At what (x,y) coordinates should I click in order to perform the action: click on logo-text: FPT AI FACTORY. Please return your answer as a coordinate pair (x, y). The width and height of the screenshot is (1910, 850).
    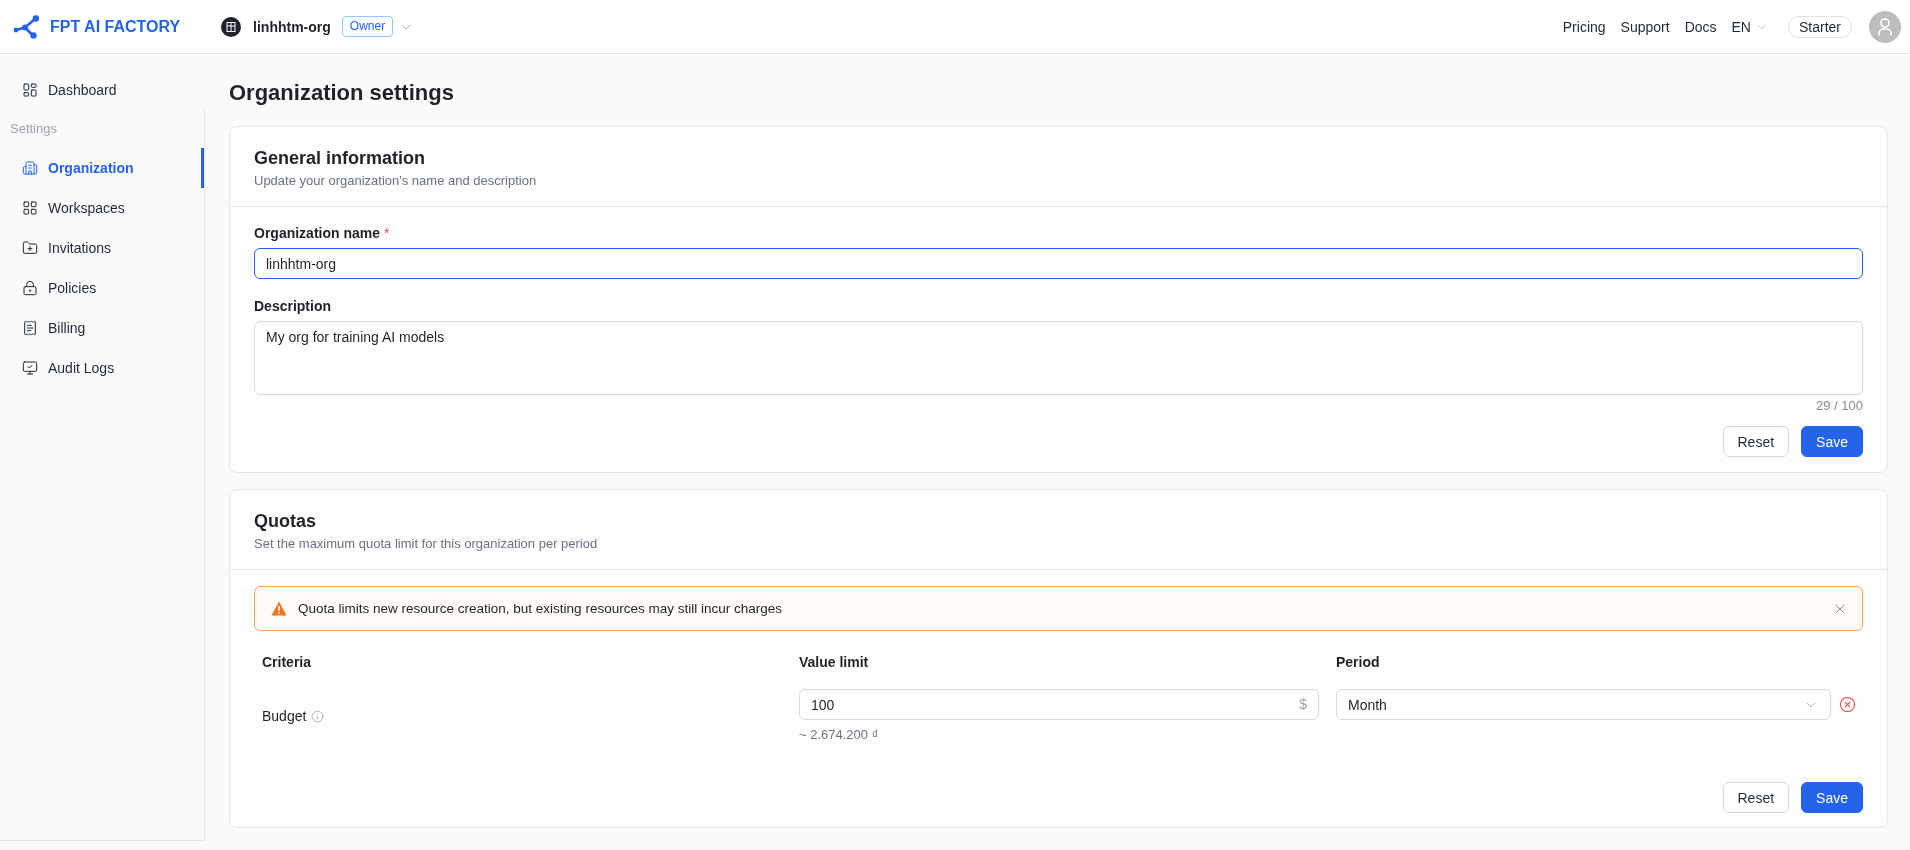
    Looking at the image, I should click on (115, 26).